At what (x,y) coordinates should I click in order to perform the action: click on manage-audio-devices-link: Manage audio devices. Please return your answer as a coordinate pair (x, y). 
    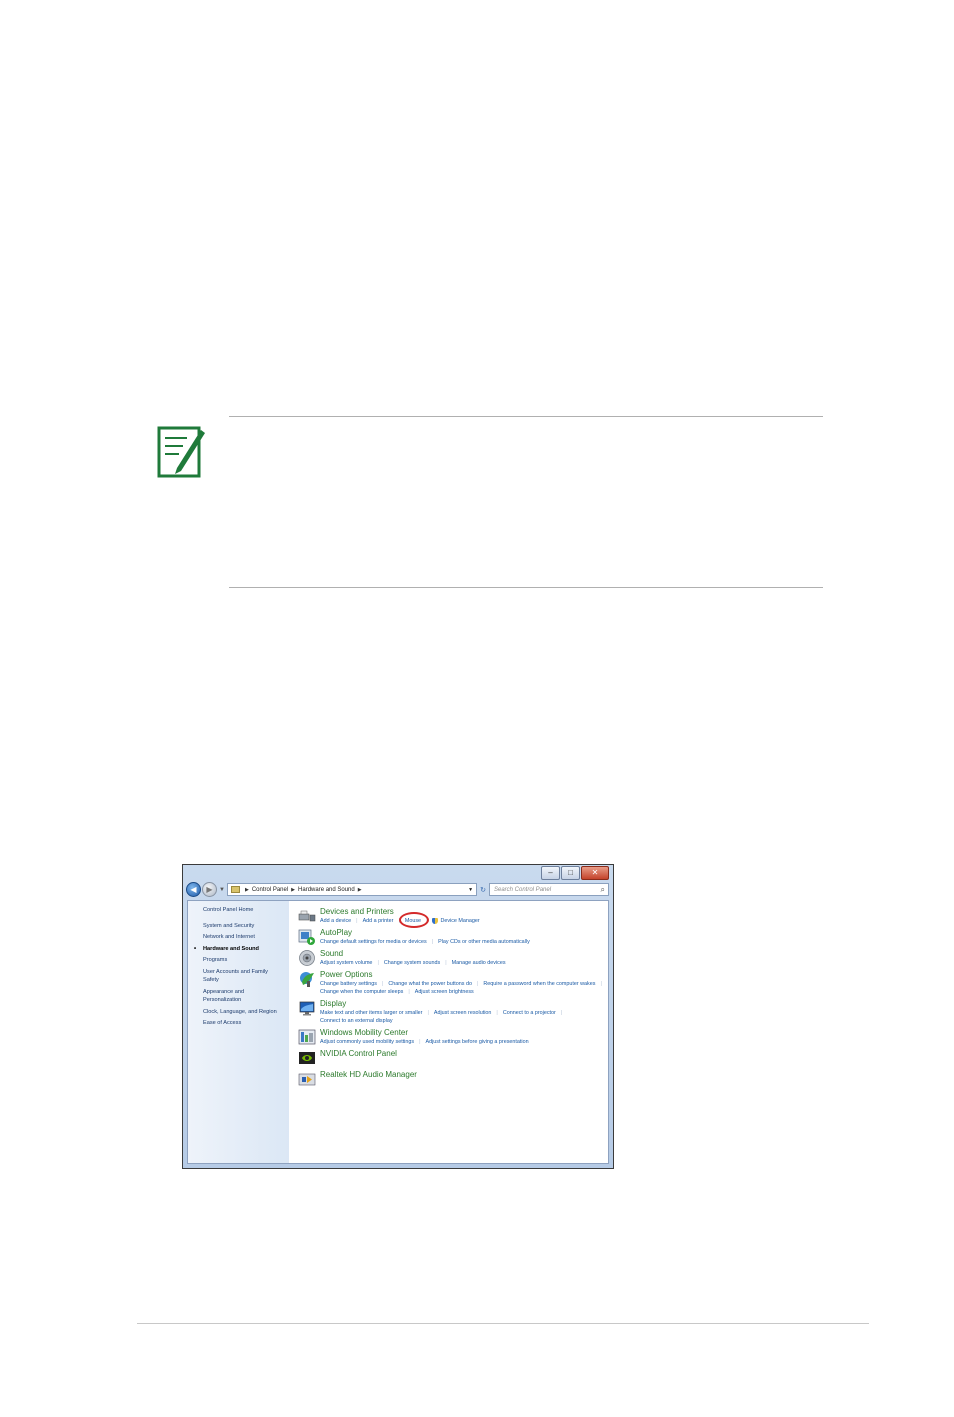
    Looking at the image, I should click on (479, 963).